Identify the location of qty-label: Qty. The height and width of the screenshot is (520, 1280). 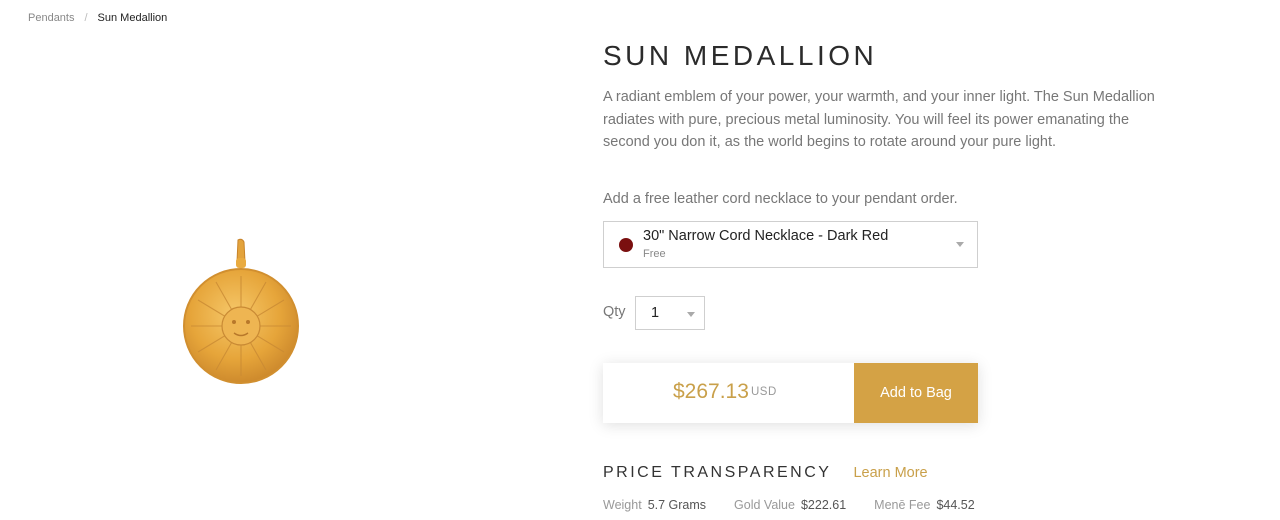
(614, 312).